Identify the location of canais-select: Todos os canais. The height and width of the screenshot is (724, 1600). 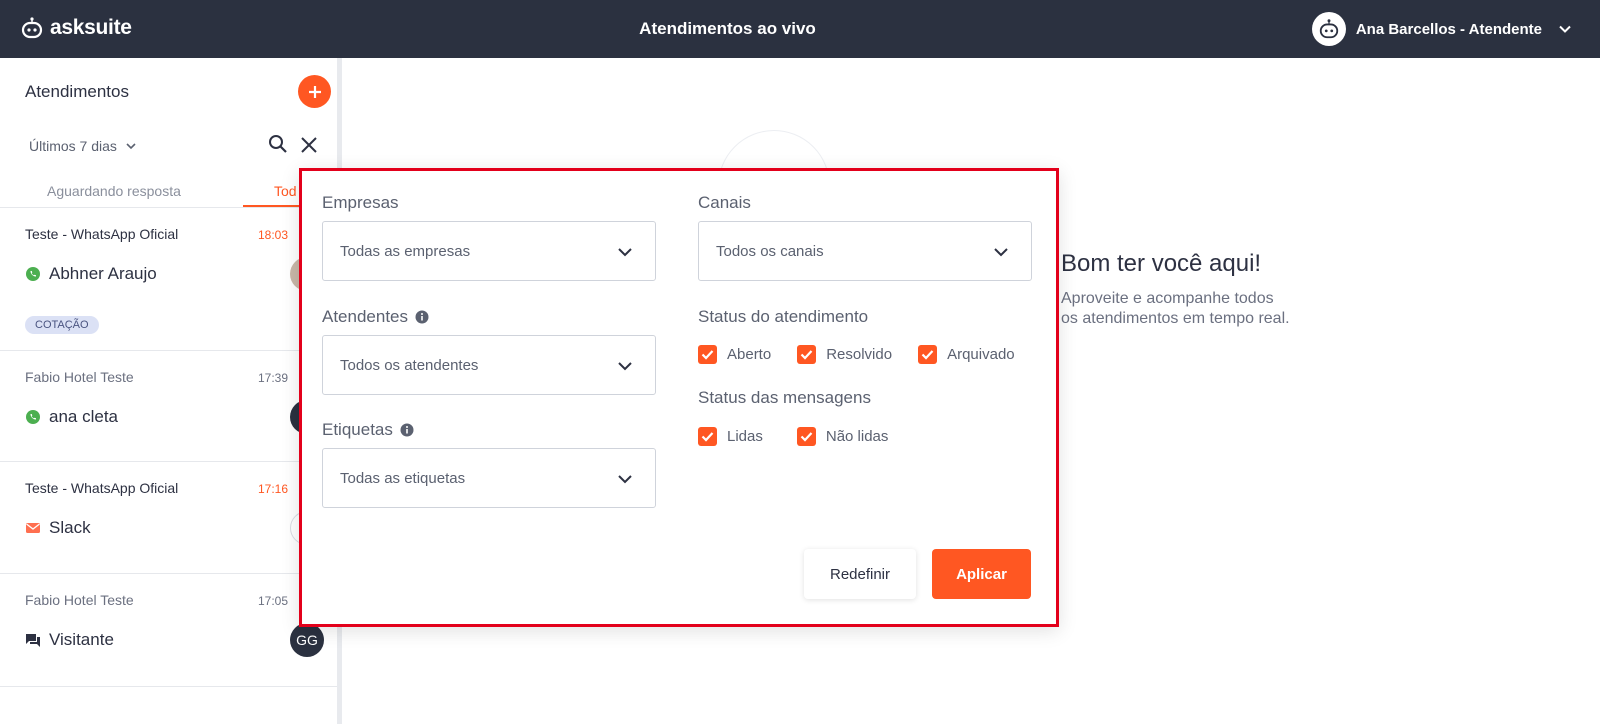
(865, 251).